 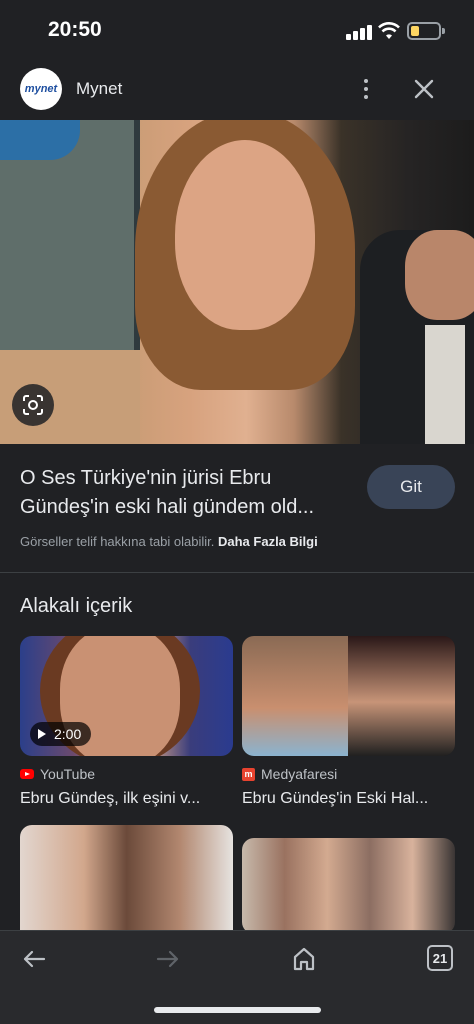 I want to click on site-logo: mynet, so click(x=41, y=89).